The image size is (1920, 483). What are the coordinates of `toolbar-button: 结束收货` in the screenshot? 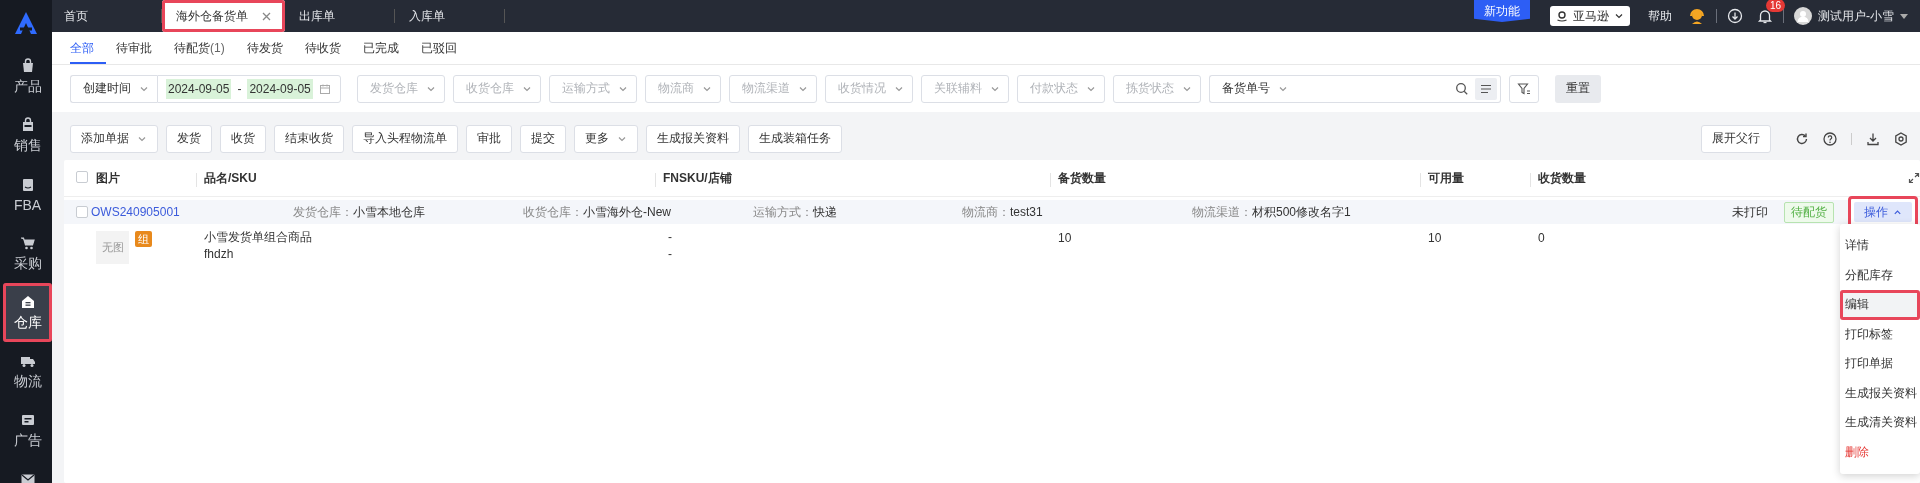 It's located at (309, 138).